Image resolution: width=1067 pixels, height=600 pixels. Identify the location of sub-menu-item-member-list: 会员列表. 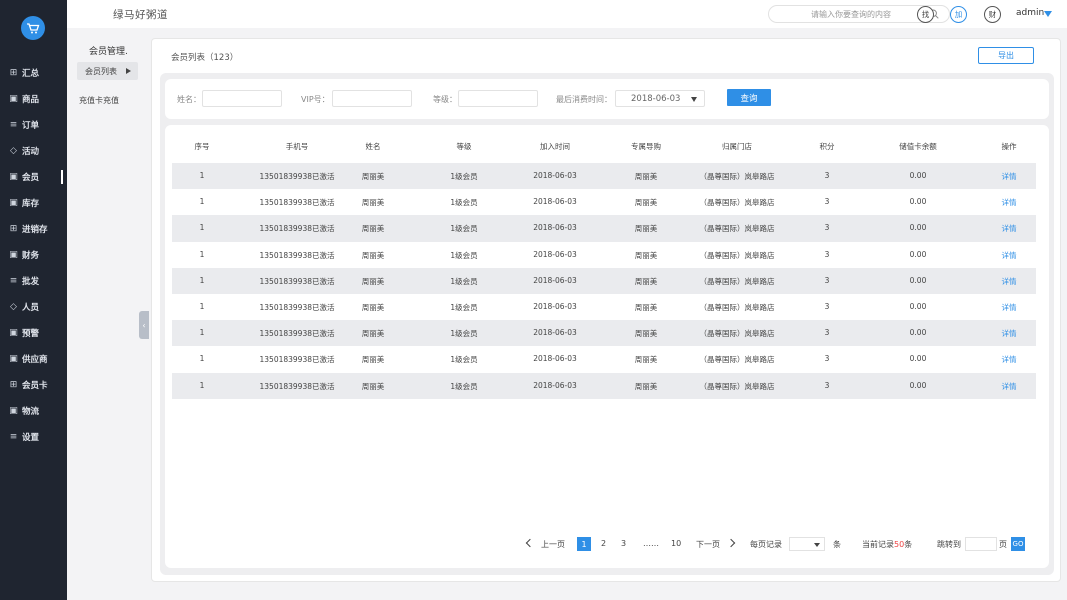
(107, 71).